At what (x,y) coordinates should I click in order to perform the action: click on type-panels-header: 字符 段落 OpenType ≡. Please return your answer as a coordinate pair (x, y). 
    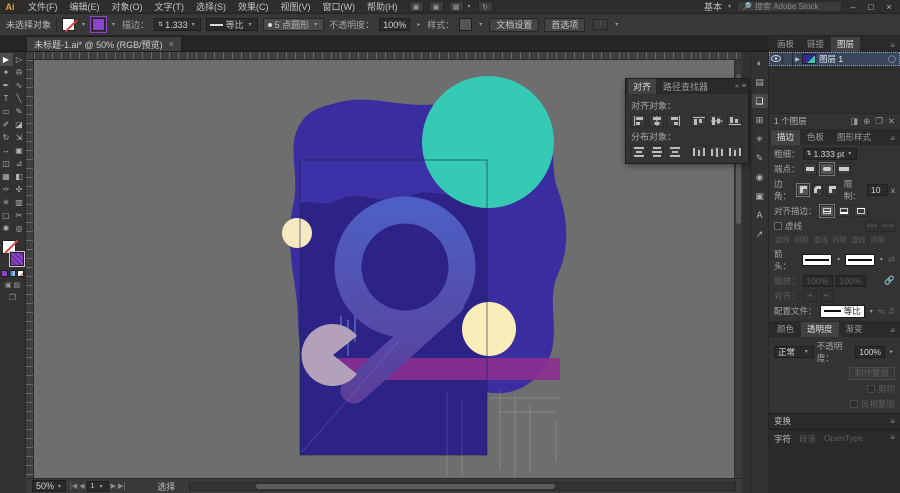
    Looking at the image, I should click on (834, 460).